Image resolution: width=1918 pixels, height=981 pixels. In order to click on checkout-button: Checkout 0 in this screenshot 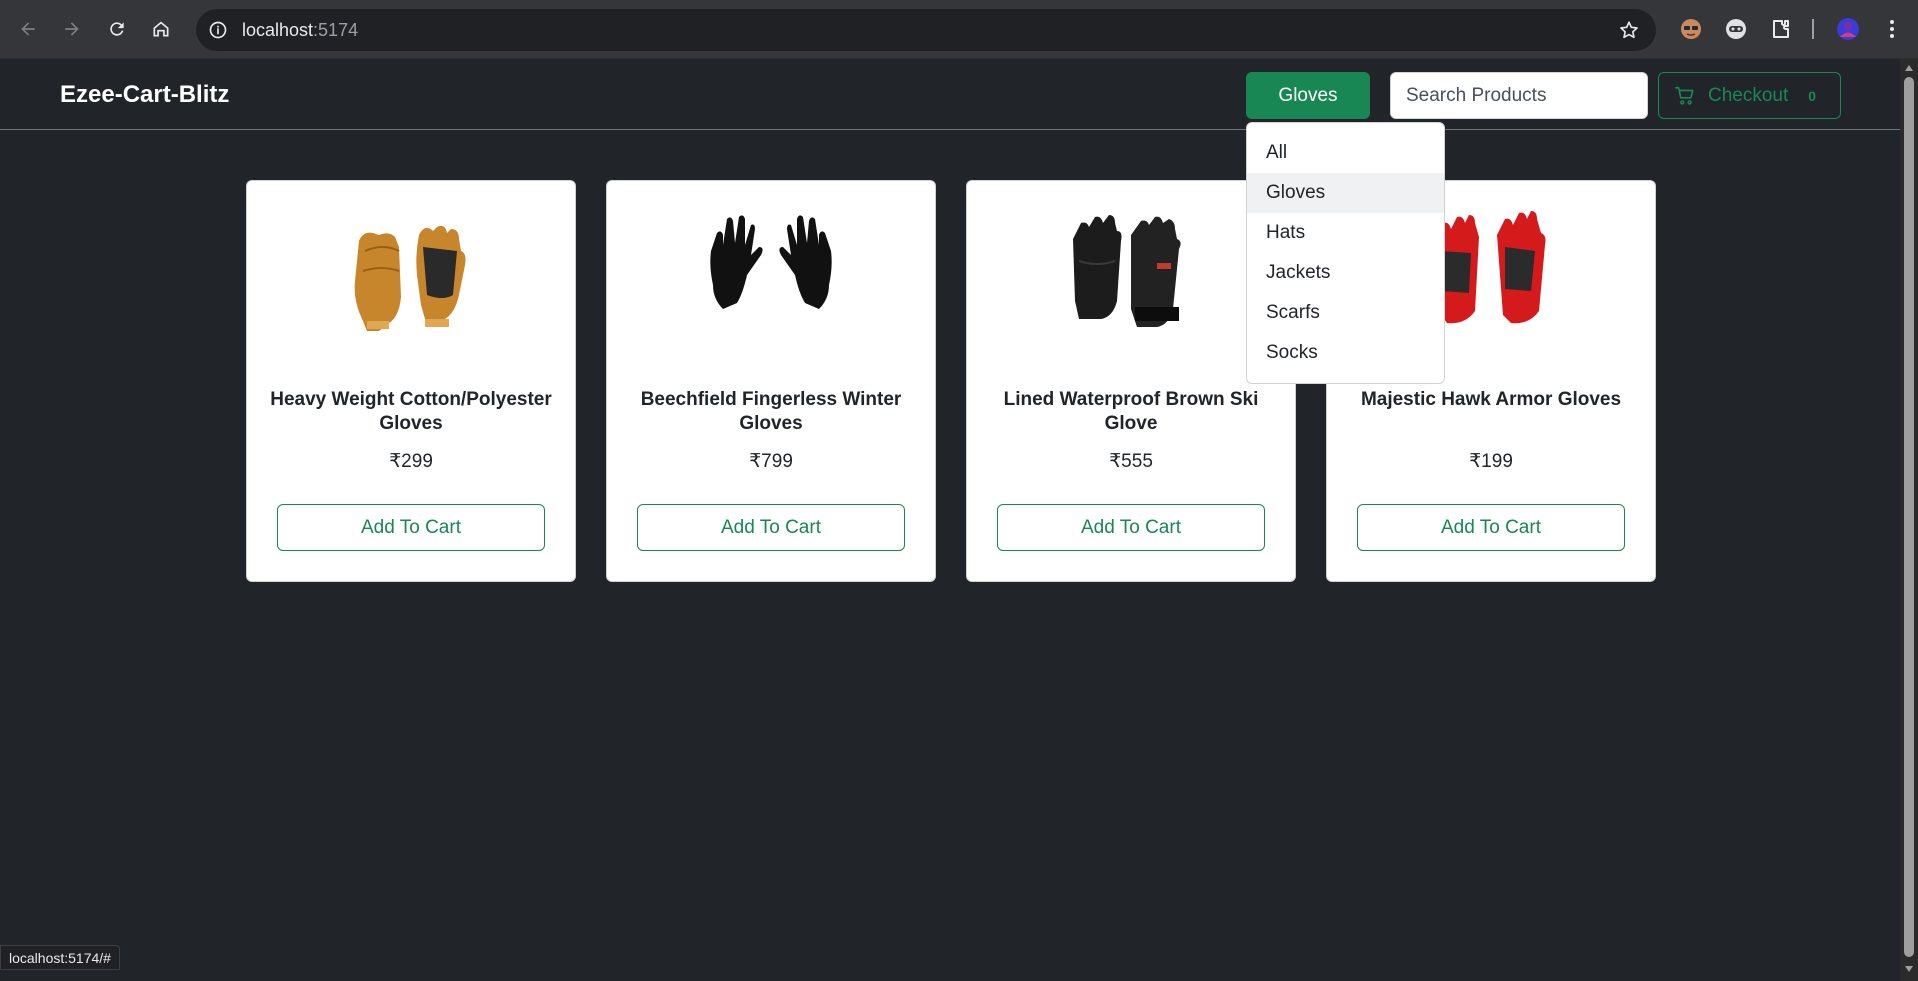, I will do `click(1749, 95)`.